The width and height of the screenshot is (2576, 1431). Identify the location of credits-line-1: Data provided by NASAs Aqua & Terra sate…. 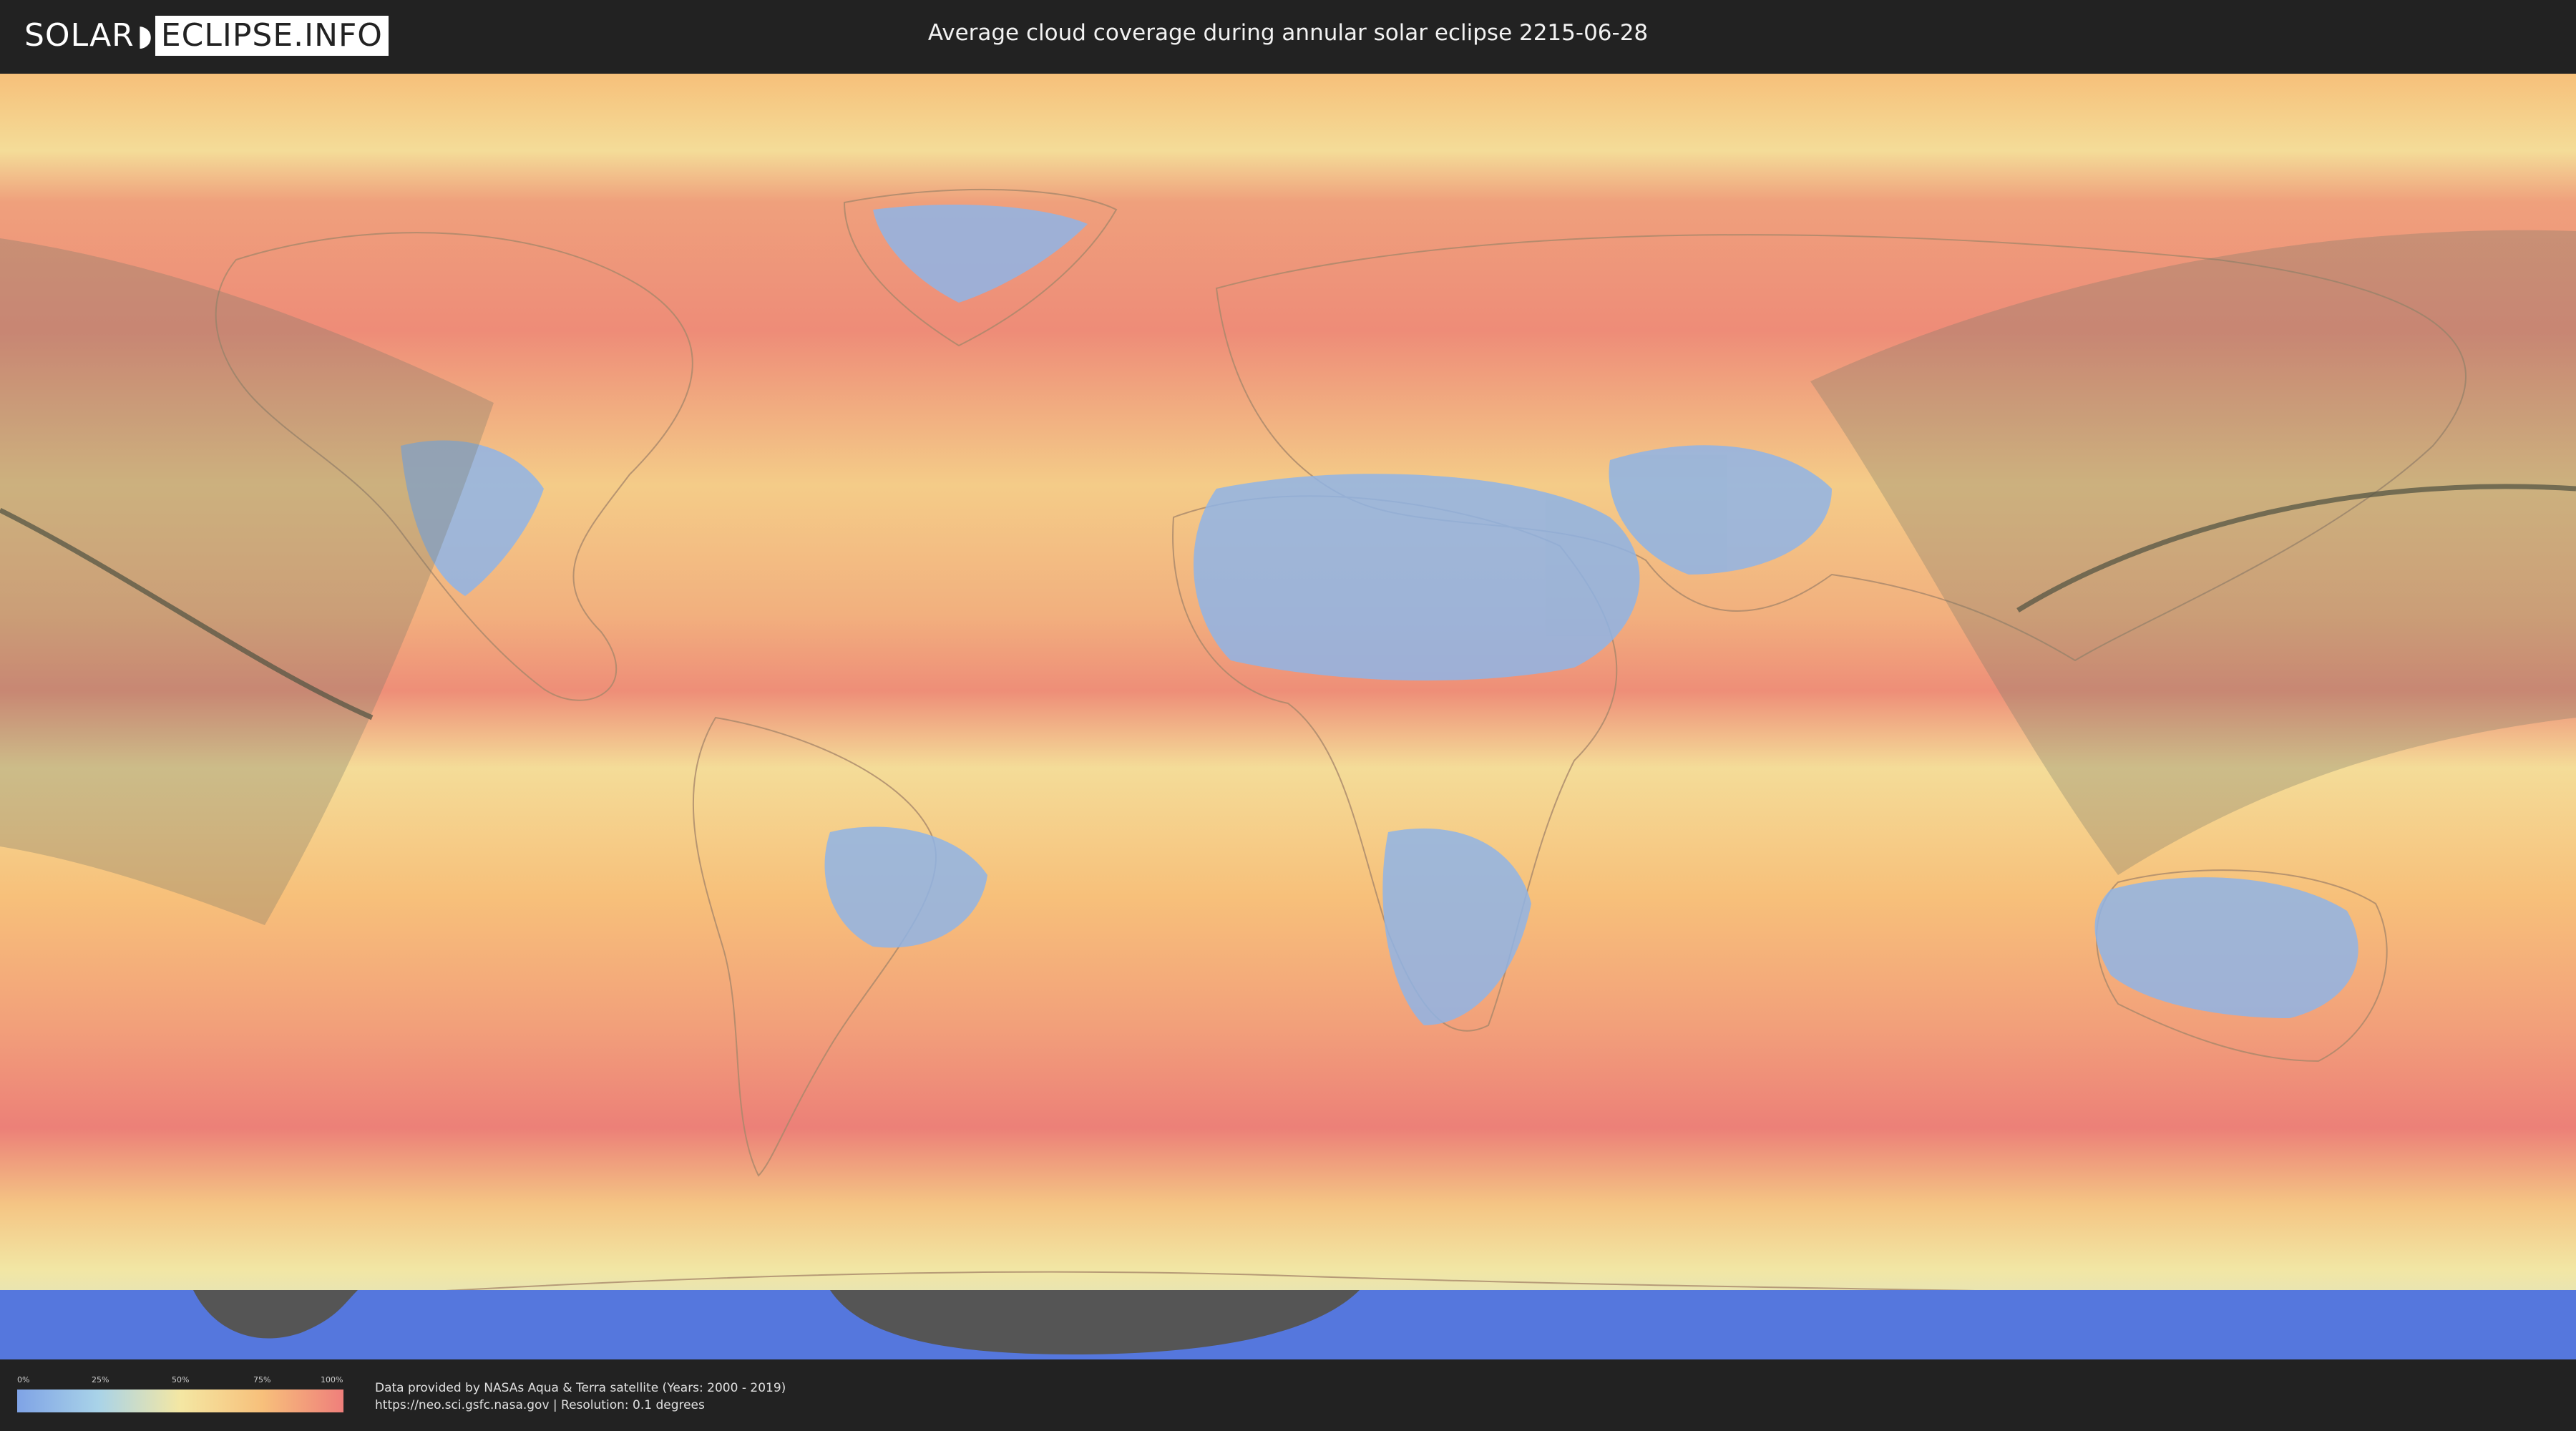
(580, 1388).